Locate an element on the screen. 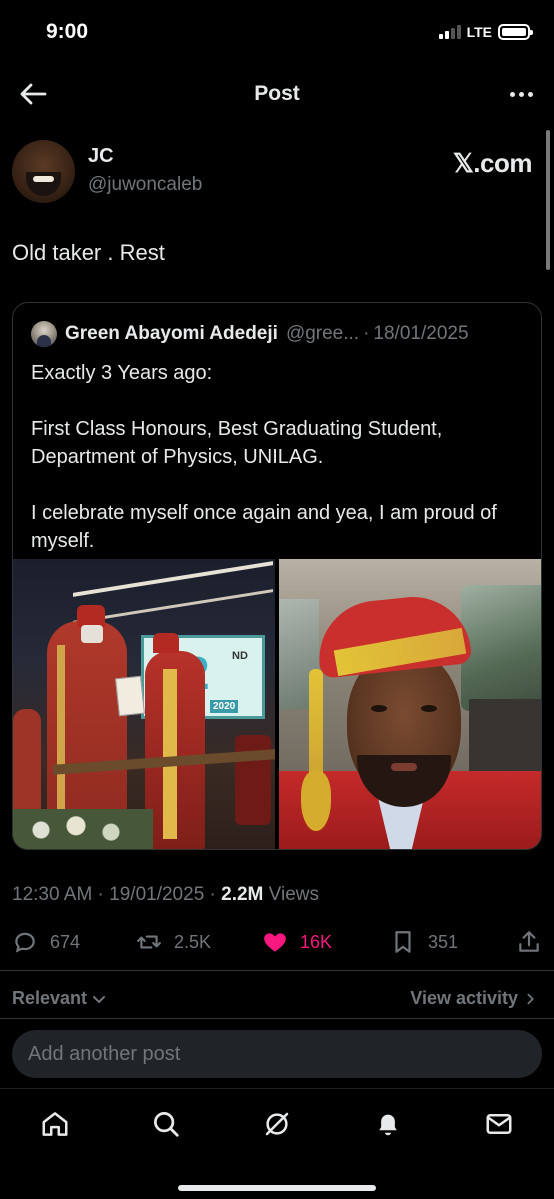  view-activity-link: View activity is located at coordinates (474, 998).